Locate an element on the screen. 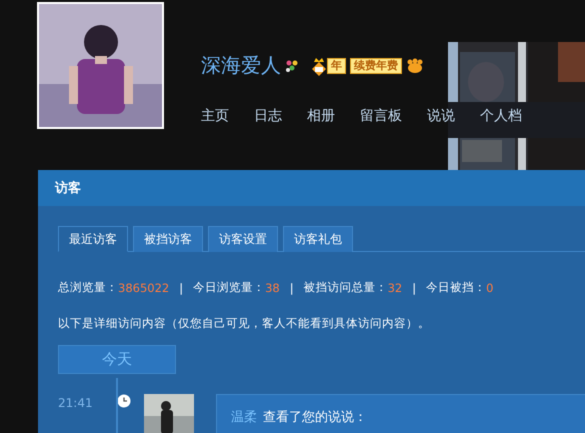 The image size is (585, 433). crown-level-icon is located at coordinates (319, 66).